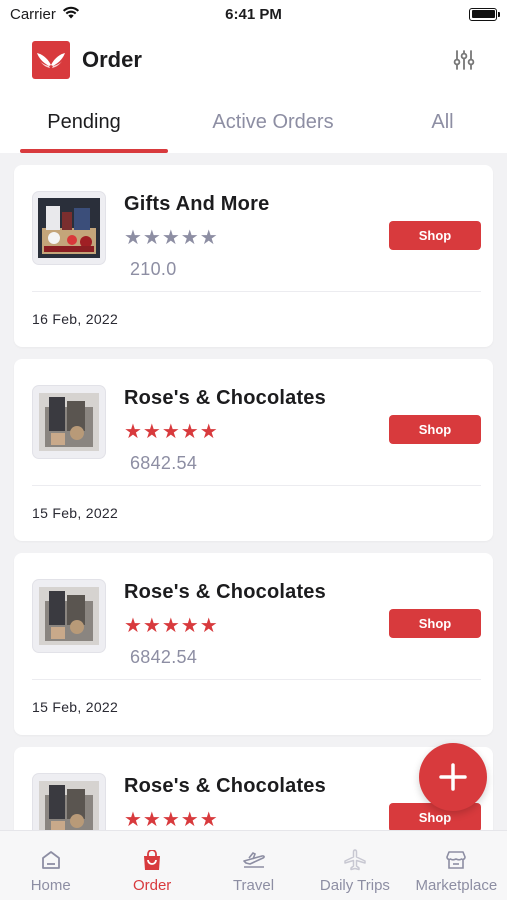 The width and height of the screenshot is (507, 900). I want to click on nav-label: Daily Trips, so click(354, 885).